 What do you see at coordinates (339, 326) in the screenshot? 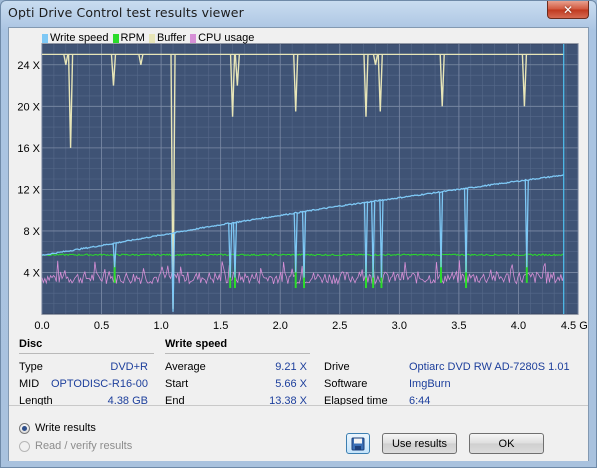
I see `x-tick-label: 2.5` at bounding box center [339, 326].